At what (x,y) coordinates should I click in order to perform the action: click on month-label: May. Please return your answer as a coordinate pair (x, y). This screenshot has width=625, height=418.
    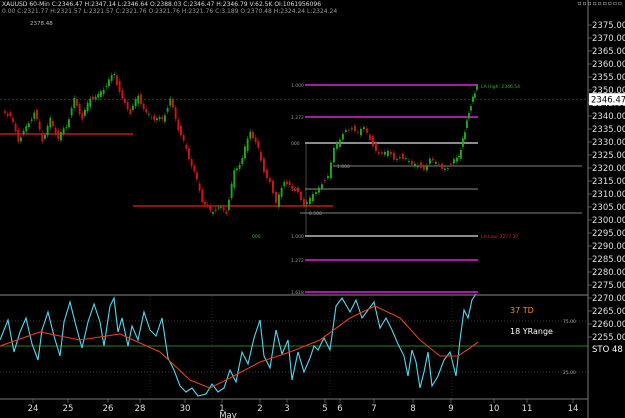
    Looking at the image, I should click on (228, 414).